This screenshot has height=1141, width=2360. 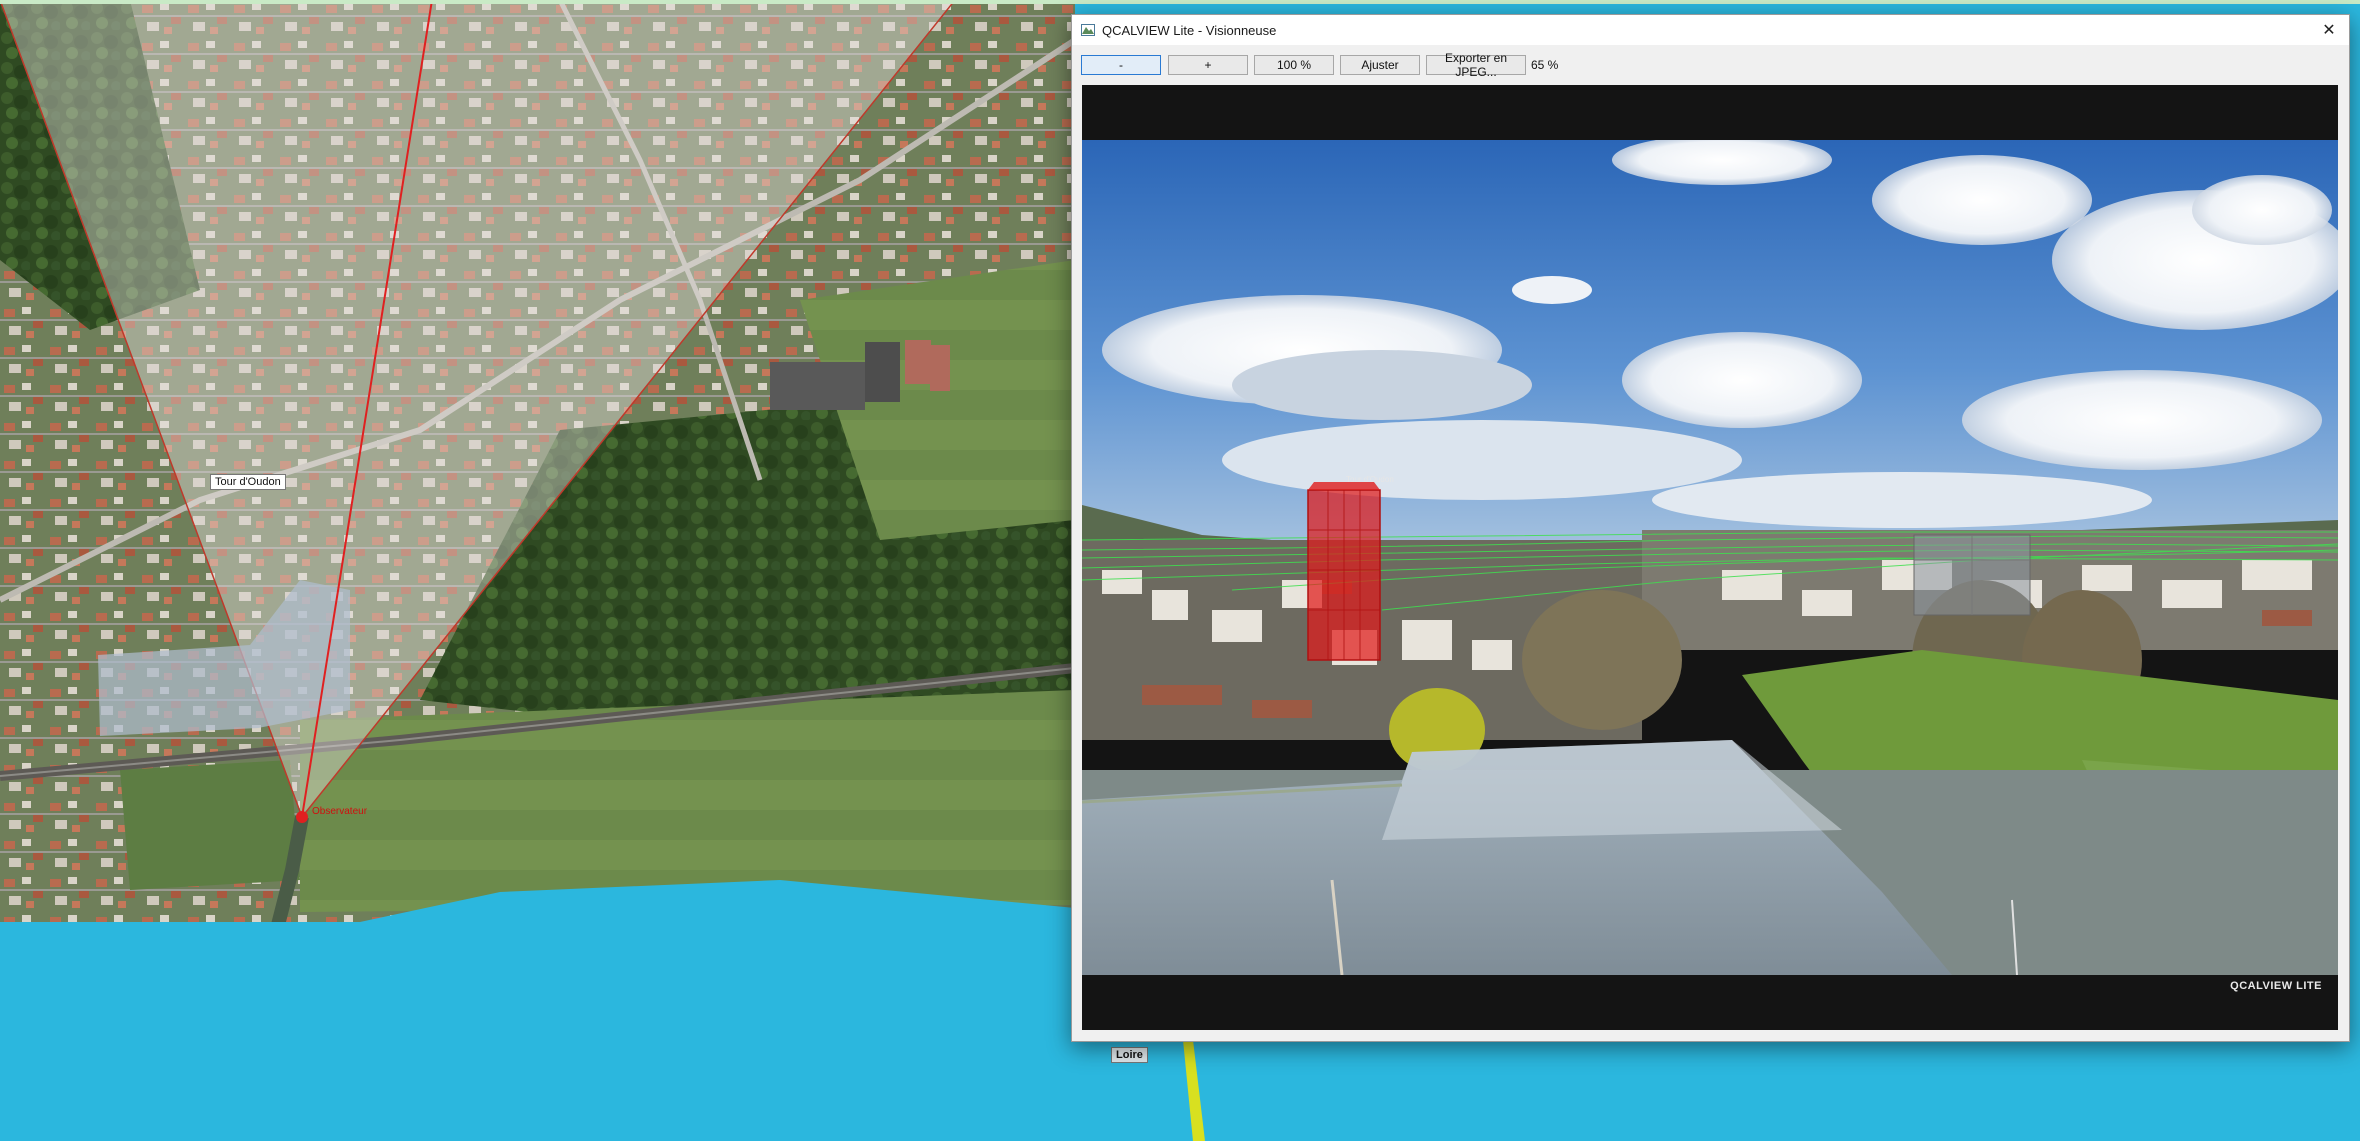 I want to click on zoom-level-text: 65 %, so click(x=1545, y=65).